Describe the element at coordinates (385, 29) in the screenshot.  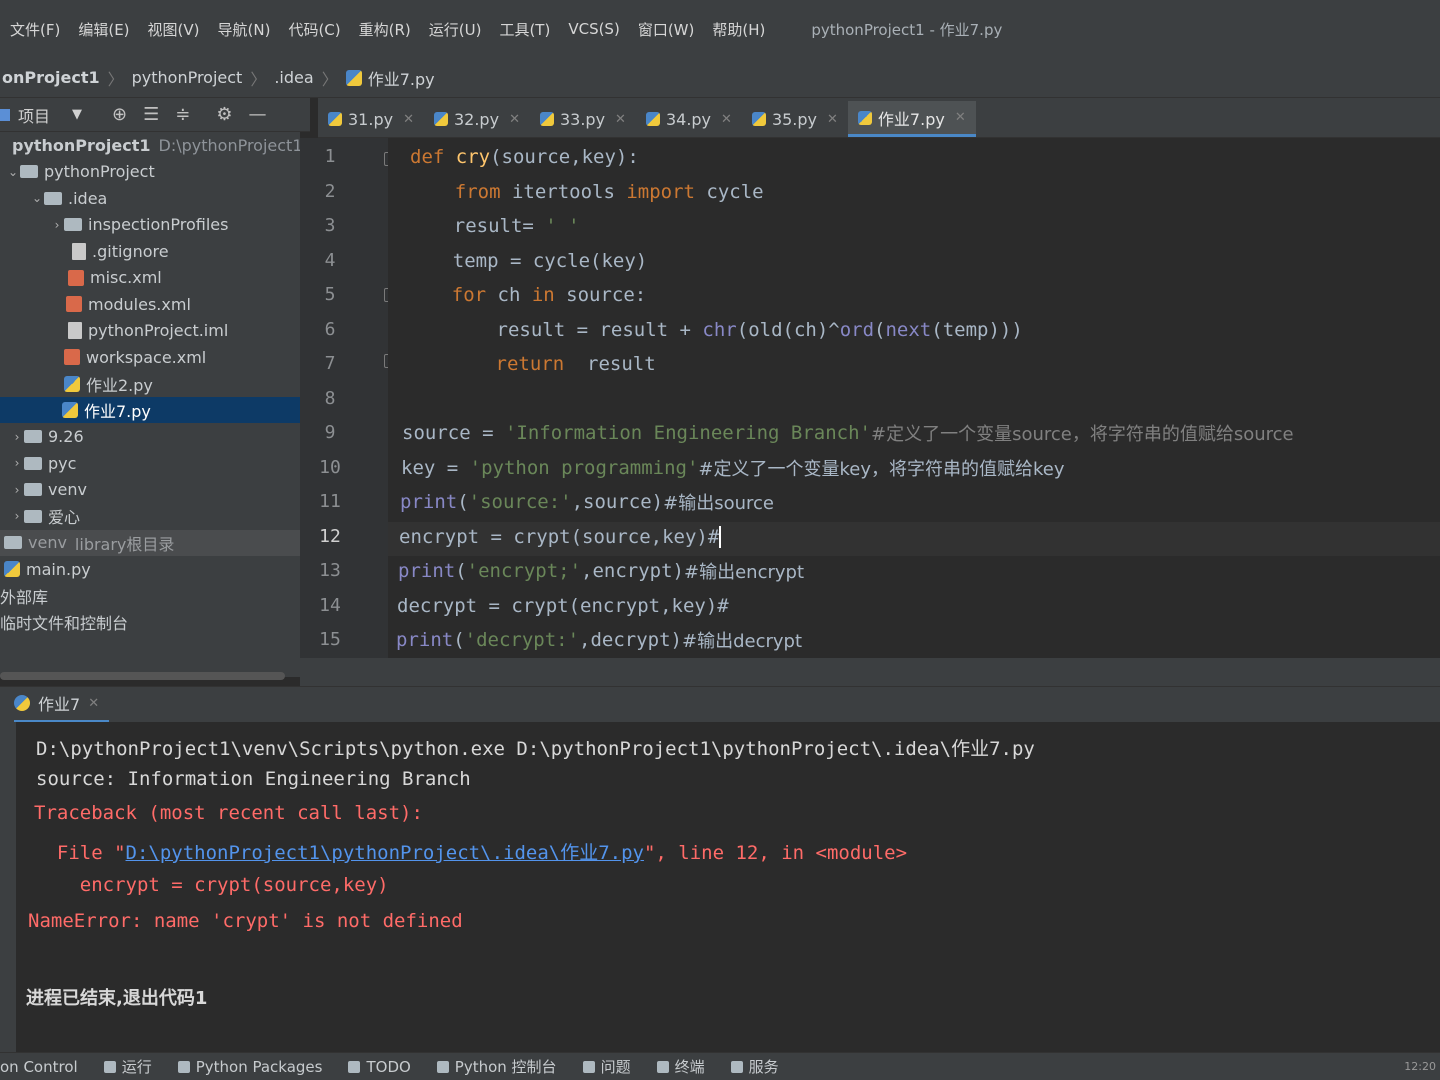
I see `menu-item: 重构(R)` at that location.